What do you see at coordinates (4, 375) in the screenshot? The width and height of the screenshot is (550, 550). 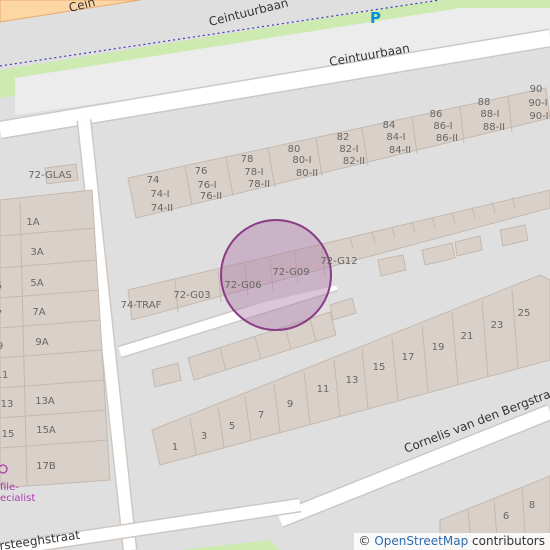 I see `address-label-west-5: 11` at bounding box center [4, 375].